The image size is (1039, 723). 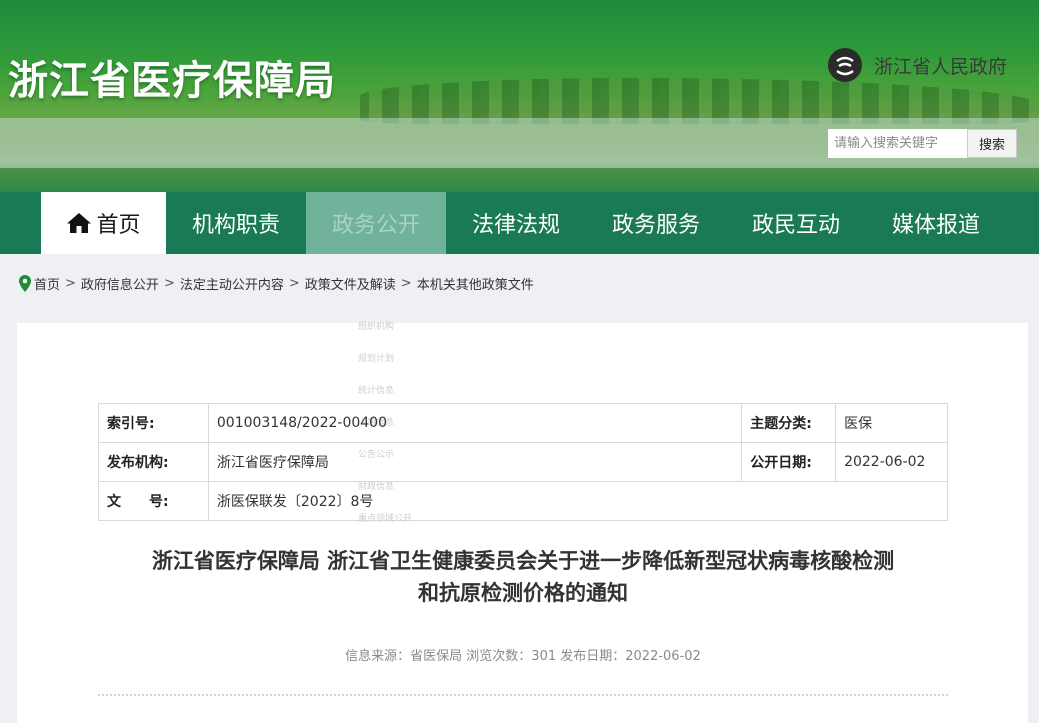 I want to click on table-row: 索引号: 001003148/2022-00400 主题分类: 医保, so click(x=523, y=423).